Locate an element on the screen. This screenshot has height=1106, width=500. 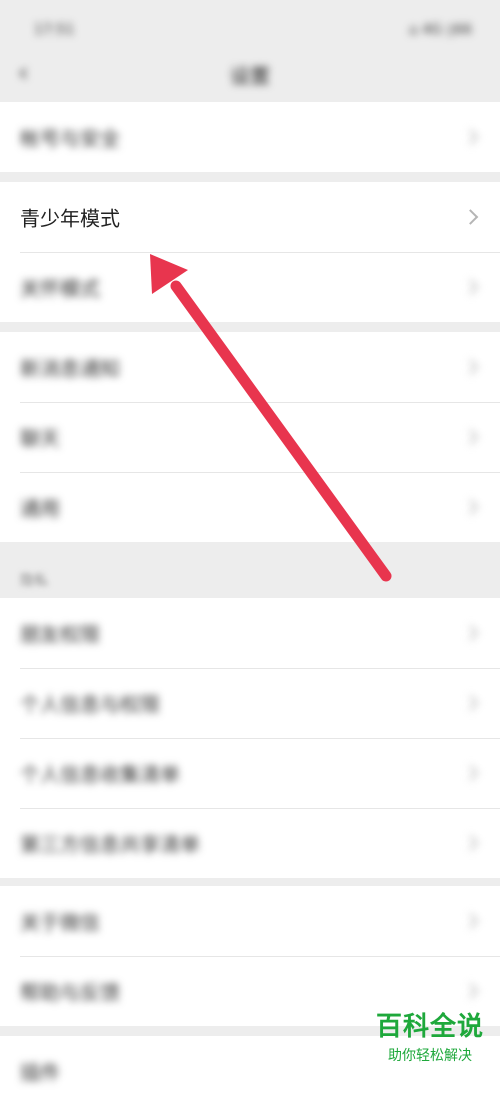
settings-item-account-security: 帐号与安全 is located at coordinates (250, 137).